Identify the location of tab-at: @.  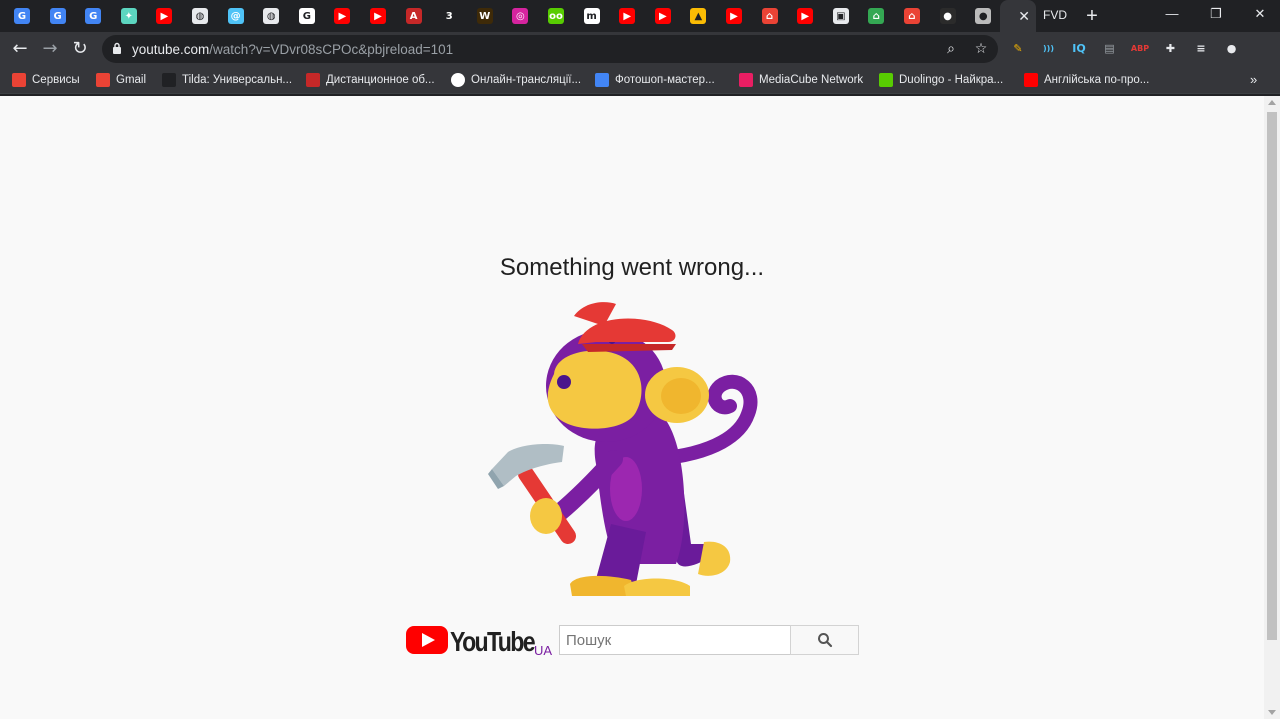
(236, 16).